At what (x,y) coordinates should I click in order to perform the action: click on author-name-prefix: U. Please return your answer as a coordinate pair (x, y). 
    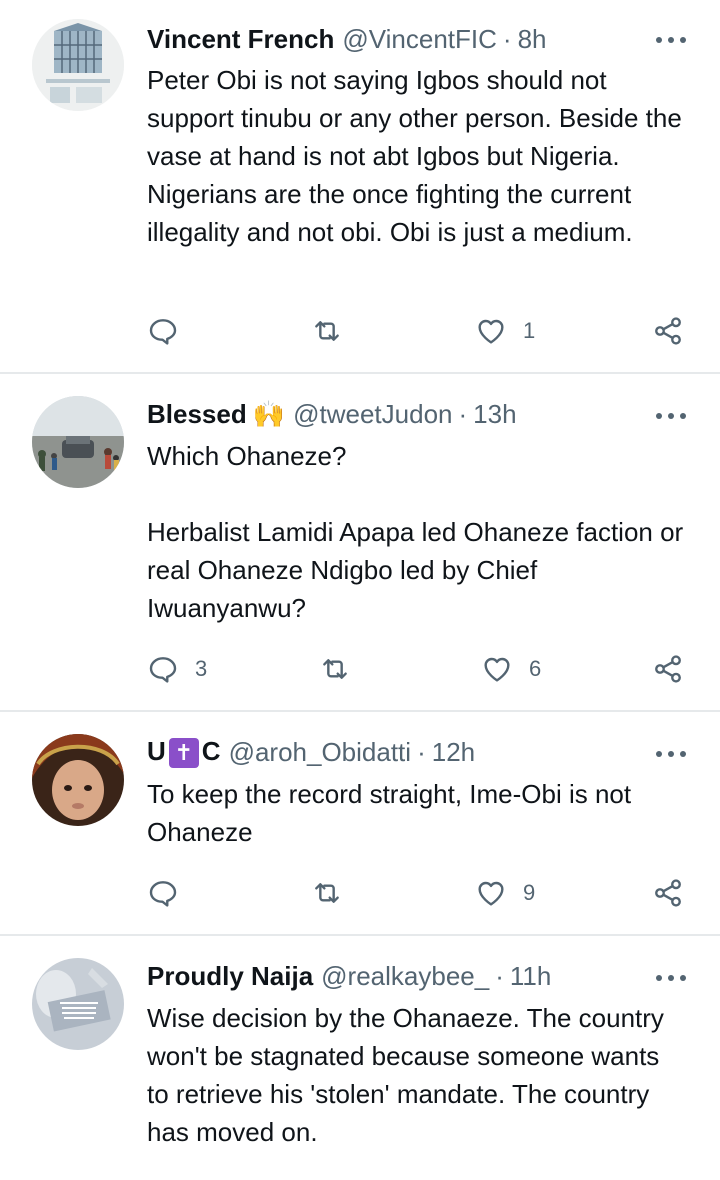
    Looking at the image, I should click on (156, 751).